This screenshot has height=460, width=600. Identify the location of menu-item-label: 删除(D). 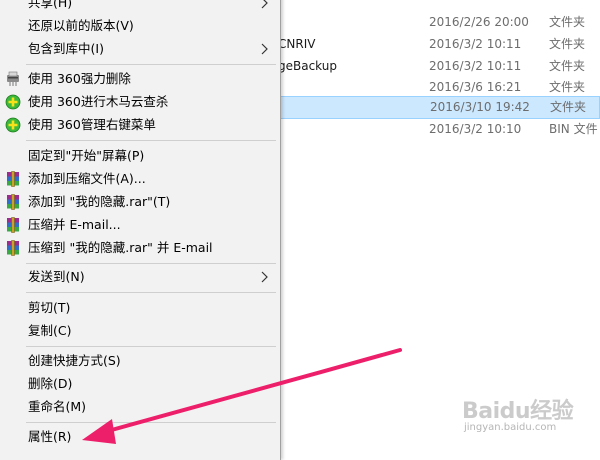
(50, 383).